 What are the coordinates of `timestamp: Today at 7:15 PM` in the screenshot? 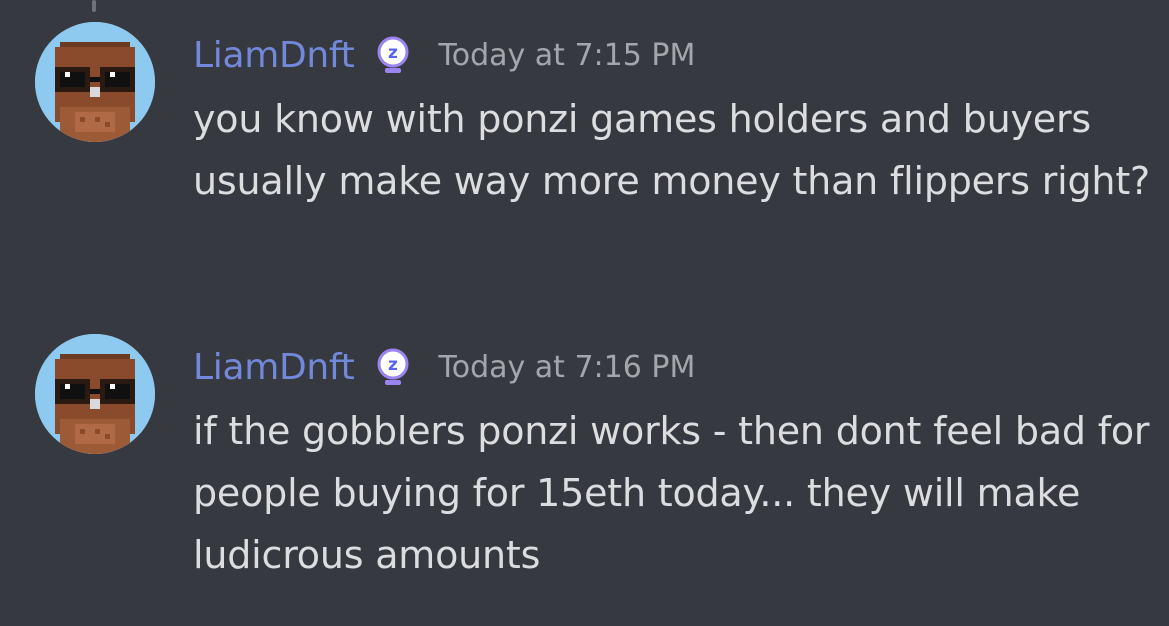 It's located at (566, 55).